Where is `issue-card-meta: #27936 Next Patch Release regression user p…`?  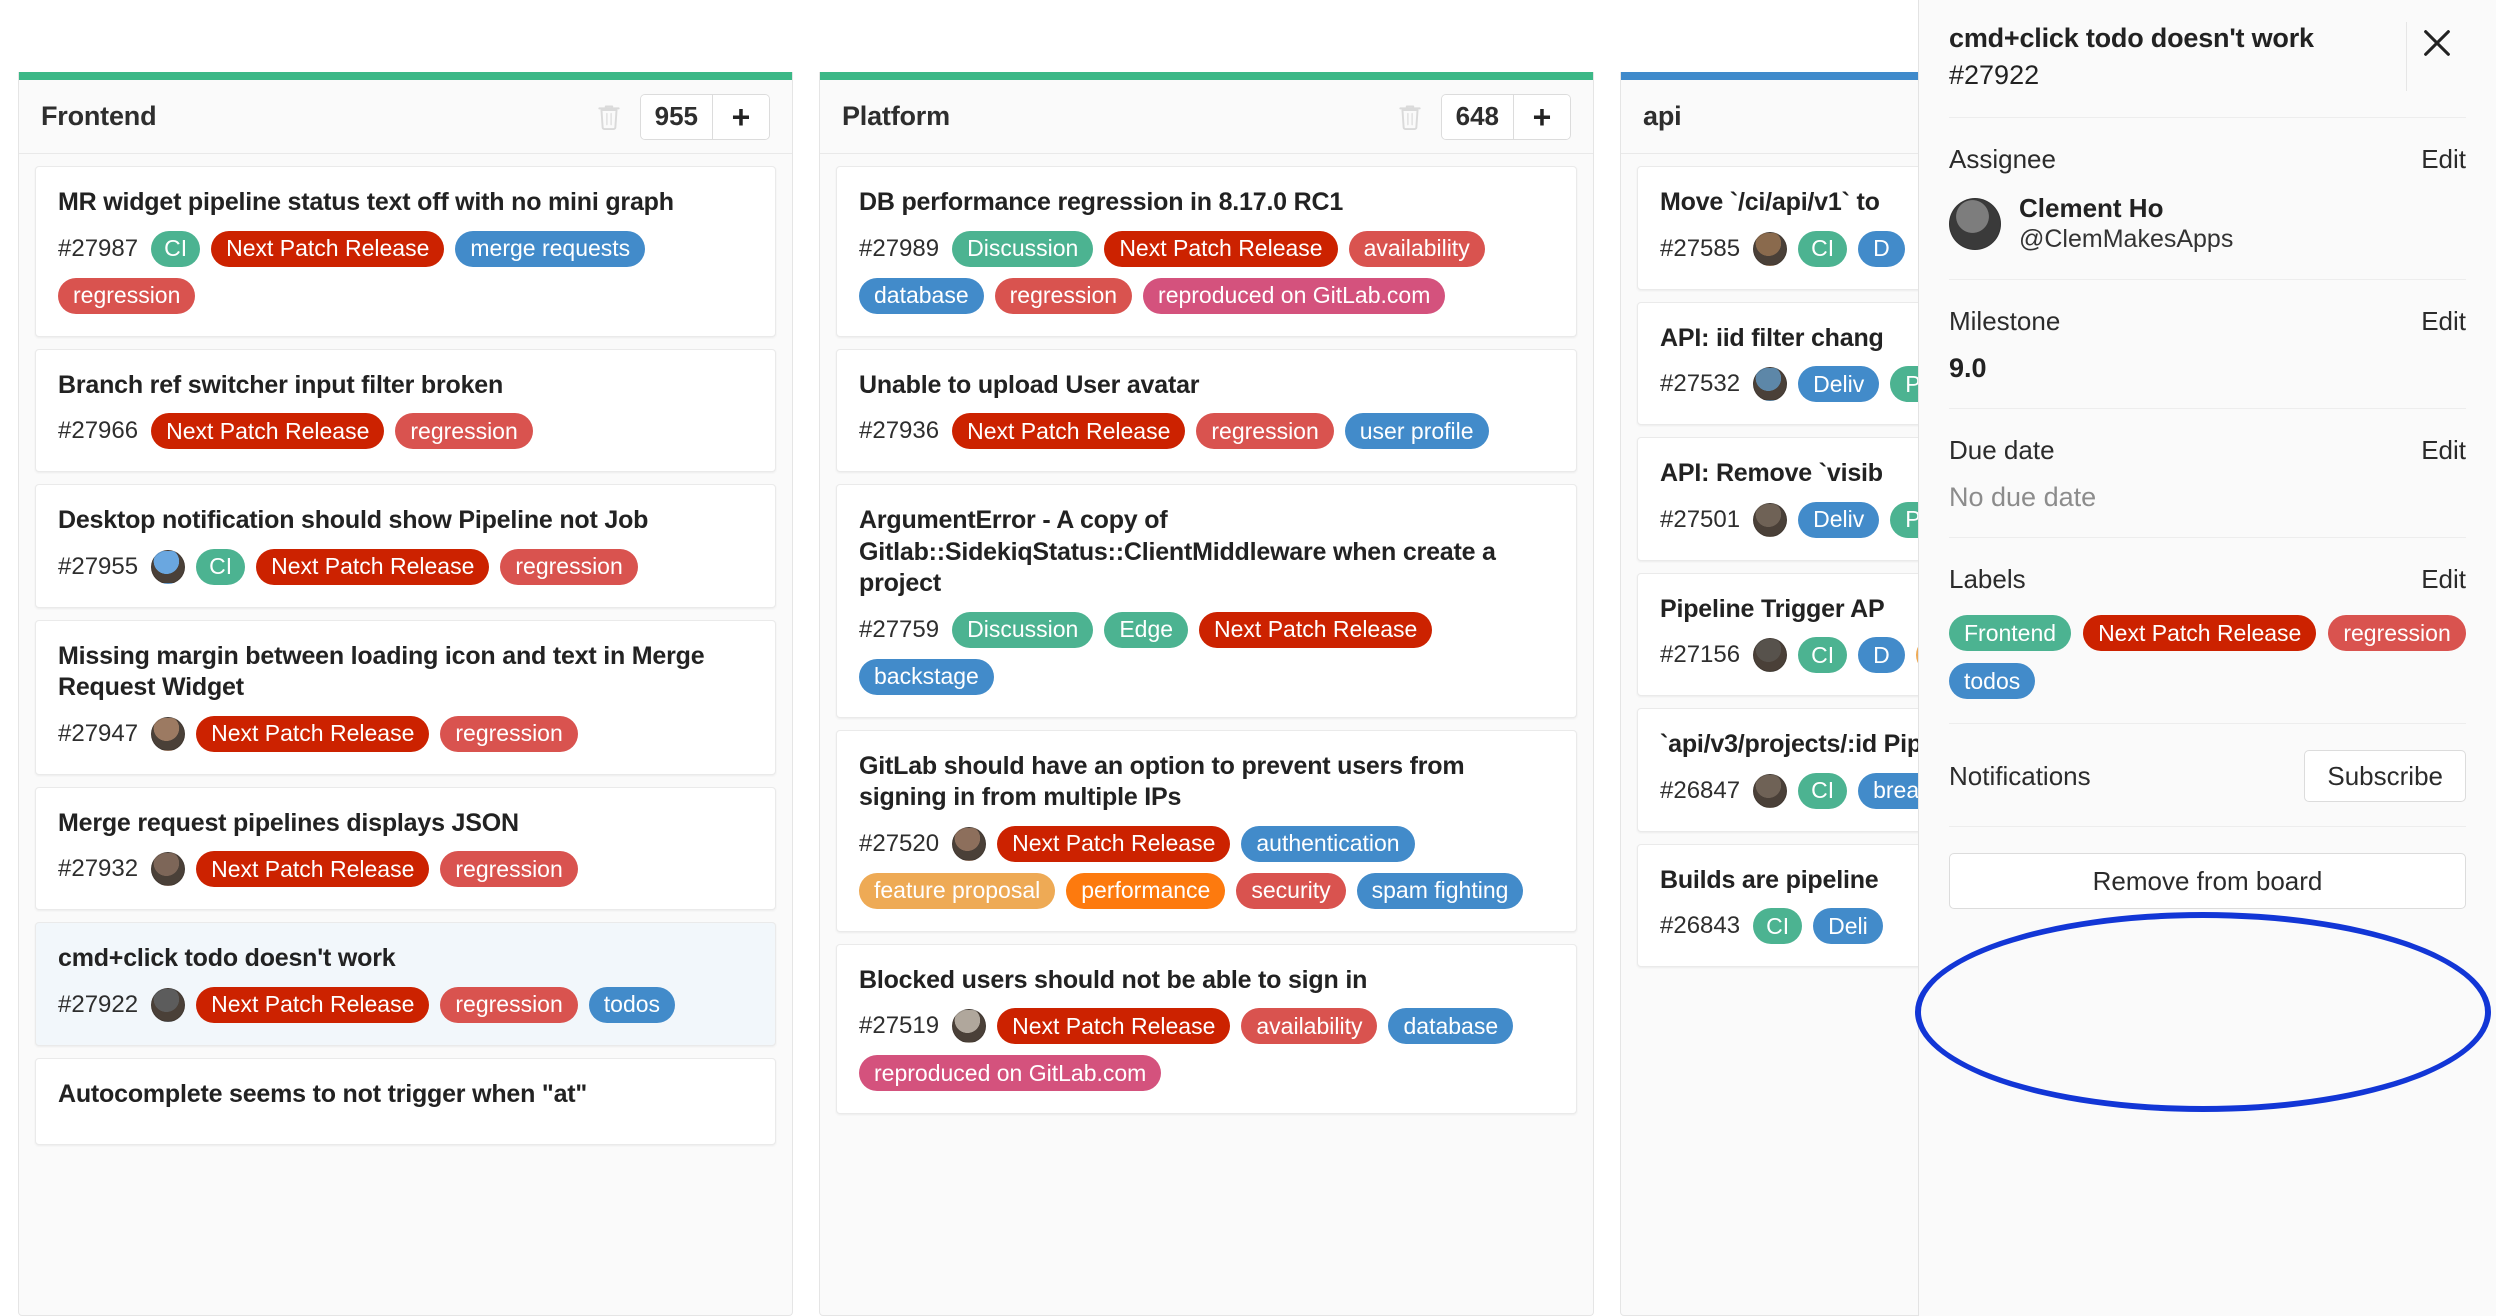
issue-card-meta: #27936 Next Patch Release regression user p… is located at coordinates (1206, 431).